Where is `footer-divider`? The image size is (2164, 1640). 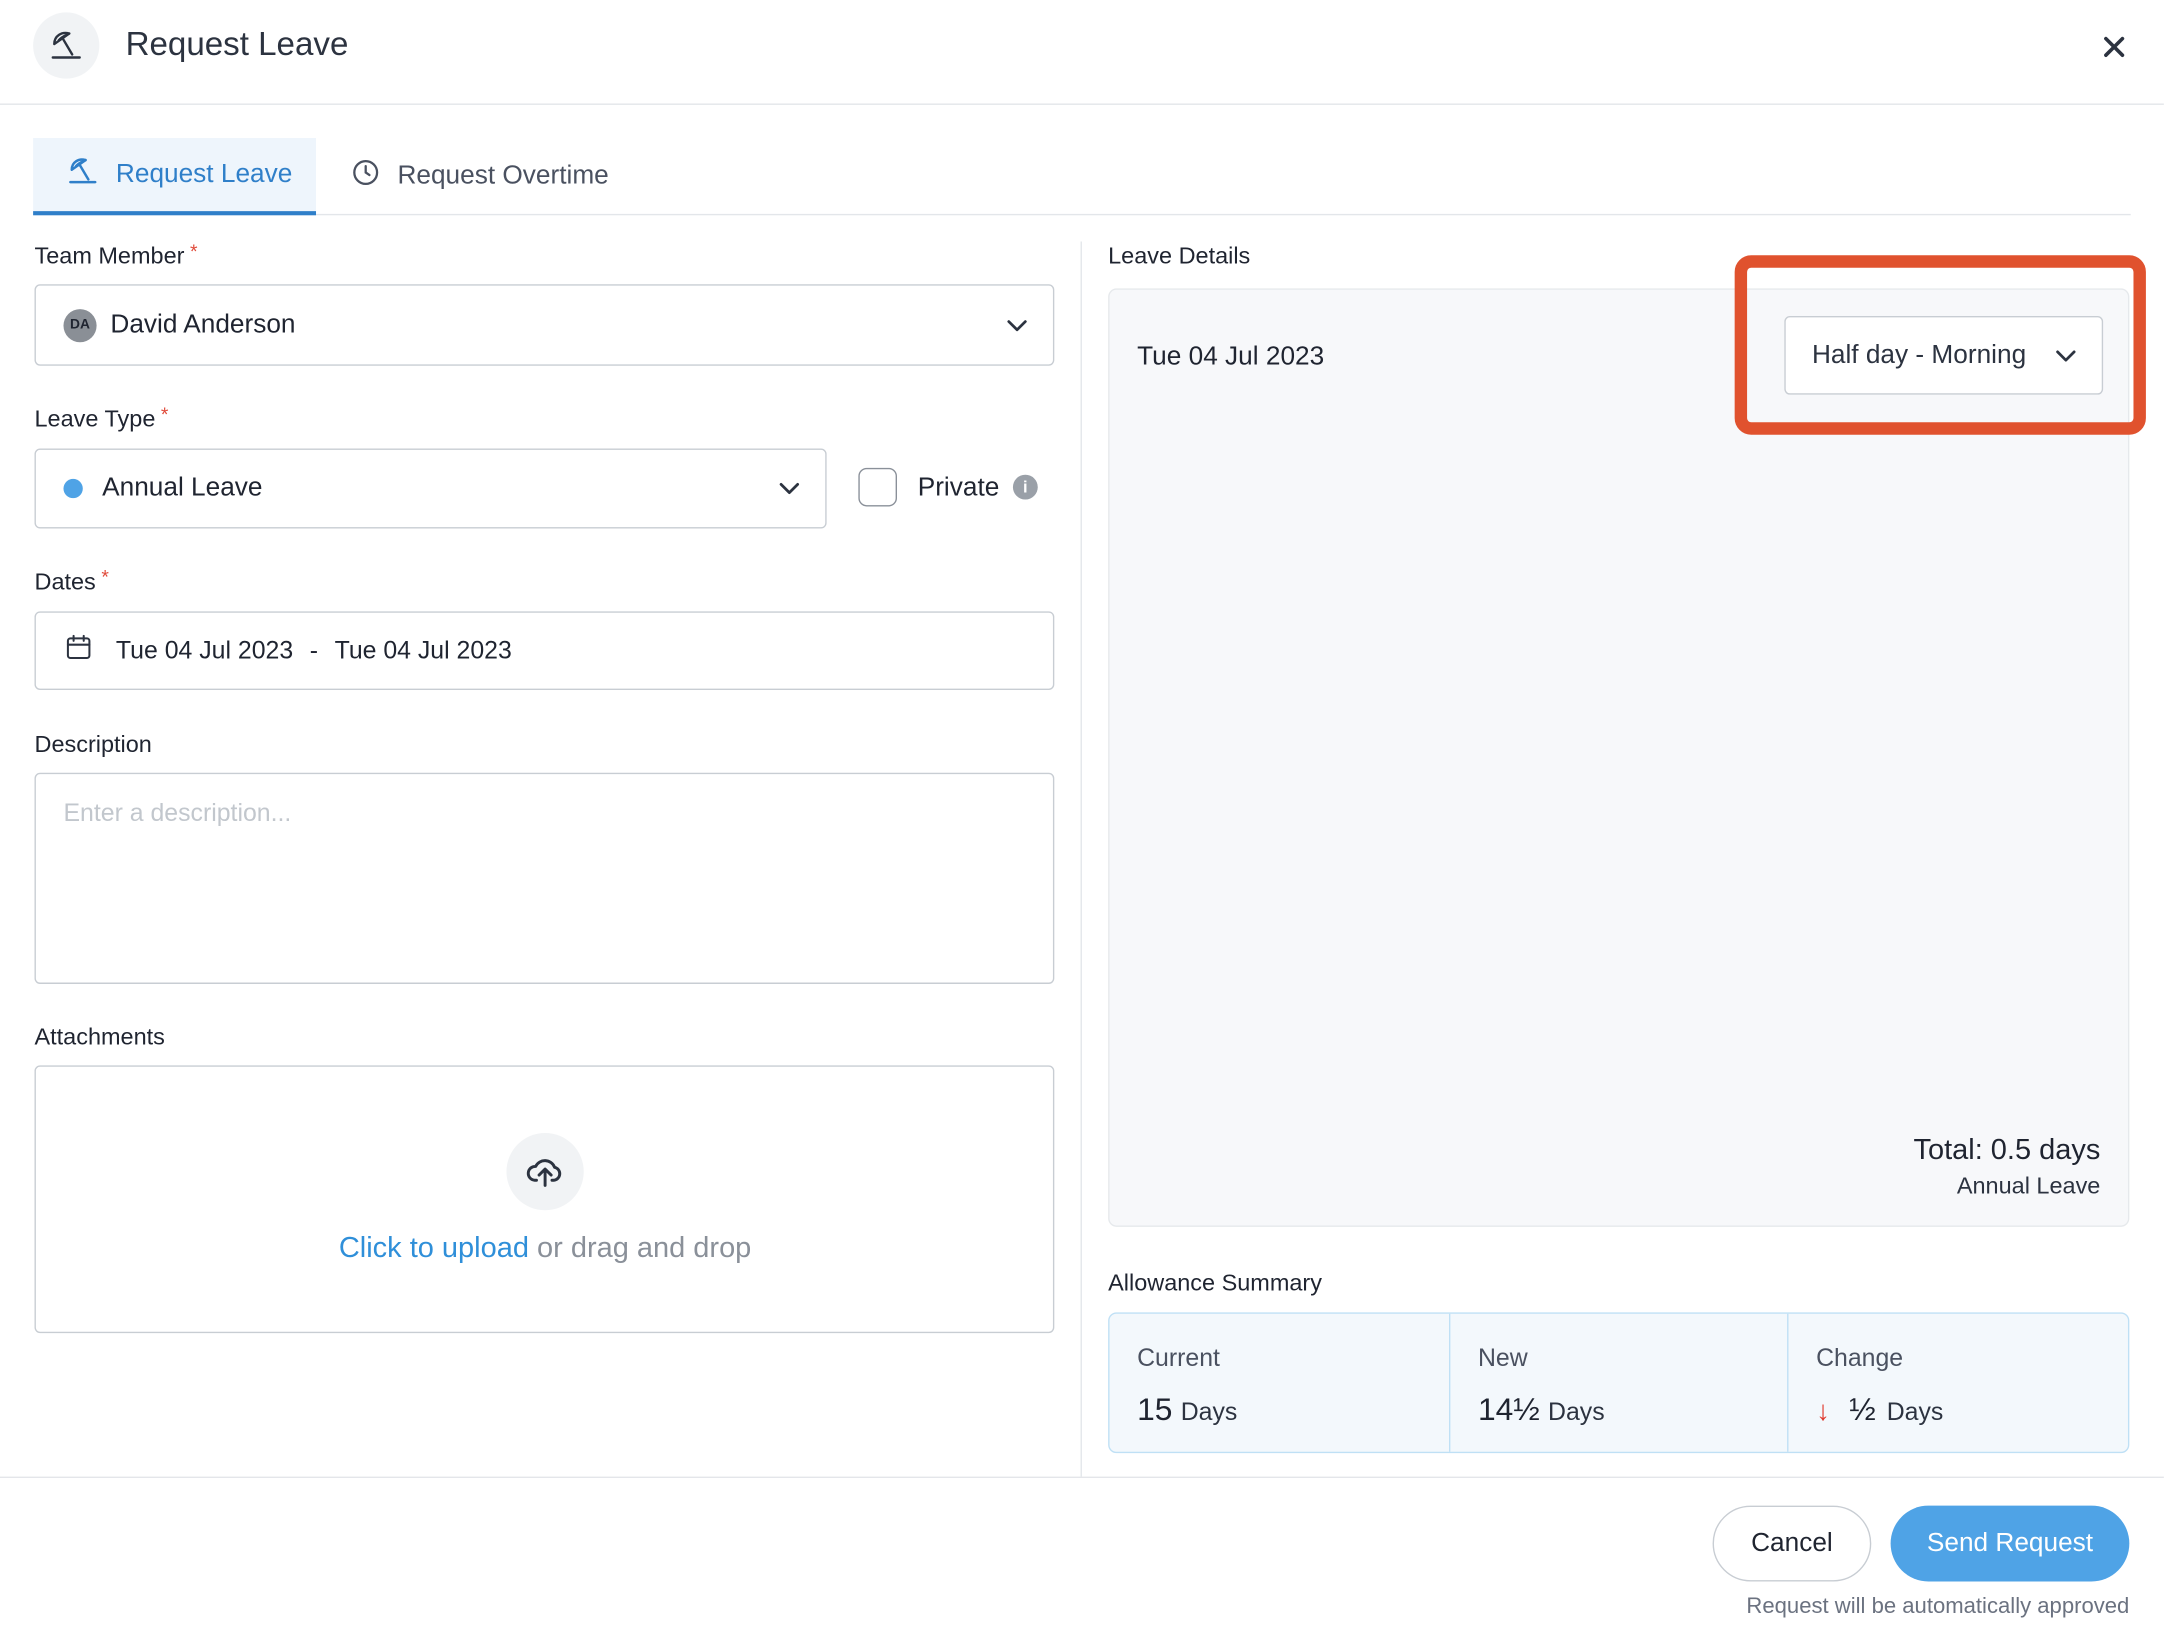
footer-divider is located at coordinates (1082, 1477).